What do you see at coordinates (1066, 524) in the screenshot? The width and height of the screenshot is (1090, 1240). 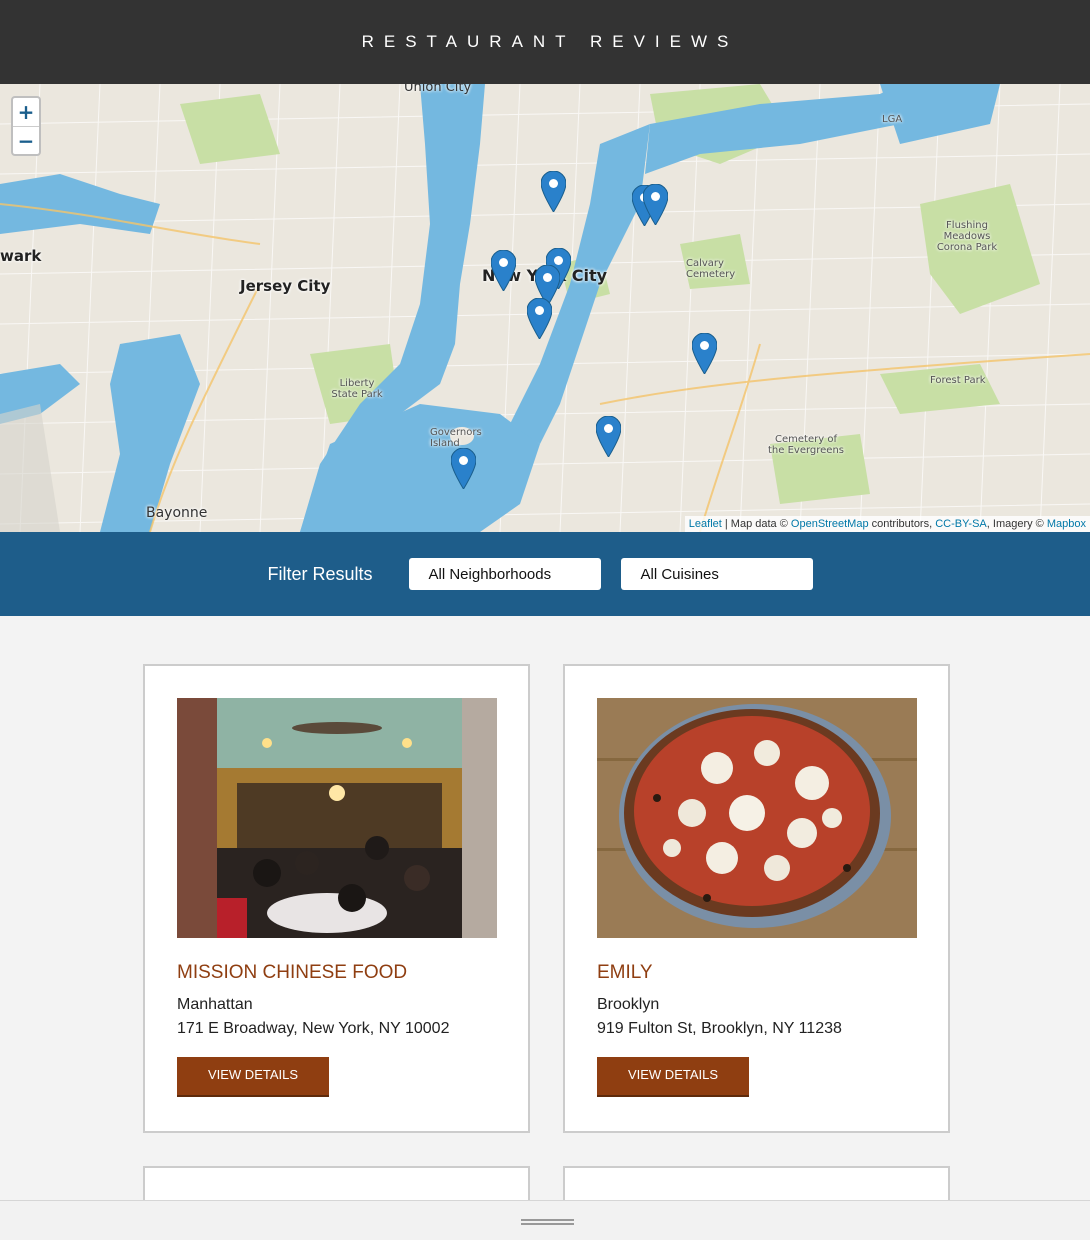 I see `mapbox-link: Mapbox` at bounding box center [1066, 524].